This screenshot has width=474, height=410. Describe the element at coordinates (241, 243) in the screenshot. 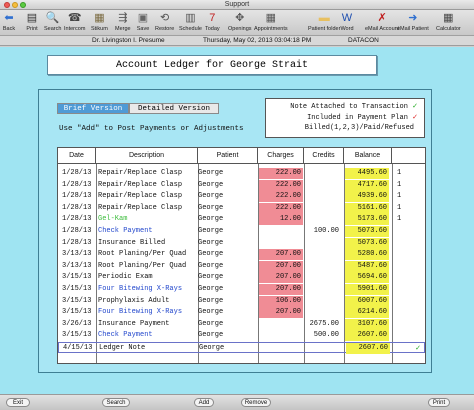

I see `table-row: 1/28/13 Insurance Billed George 5073.60` at that location.